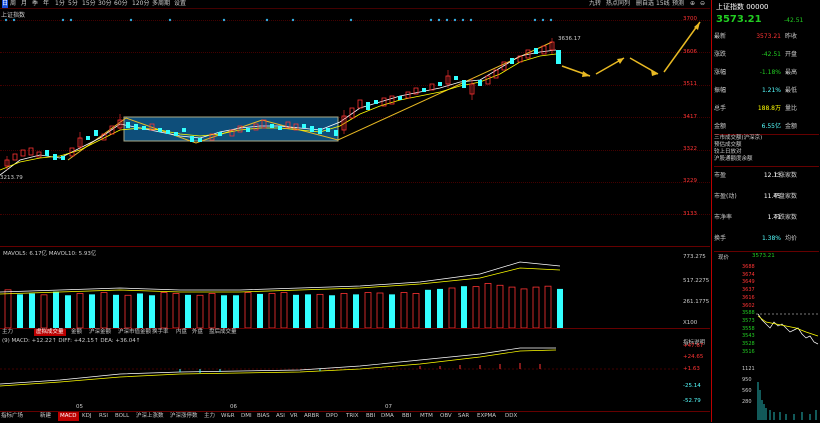 The image size is (820, 423). What do you see at coordinates (748, 386) in the screenshot?
I see `mini-vol-ticks: 1121 950 560 280` at bounding box center [748, 386].